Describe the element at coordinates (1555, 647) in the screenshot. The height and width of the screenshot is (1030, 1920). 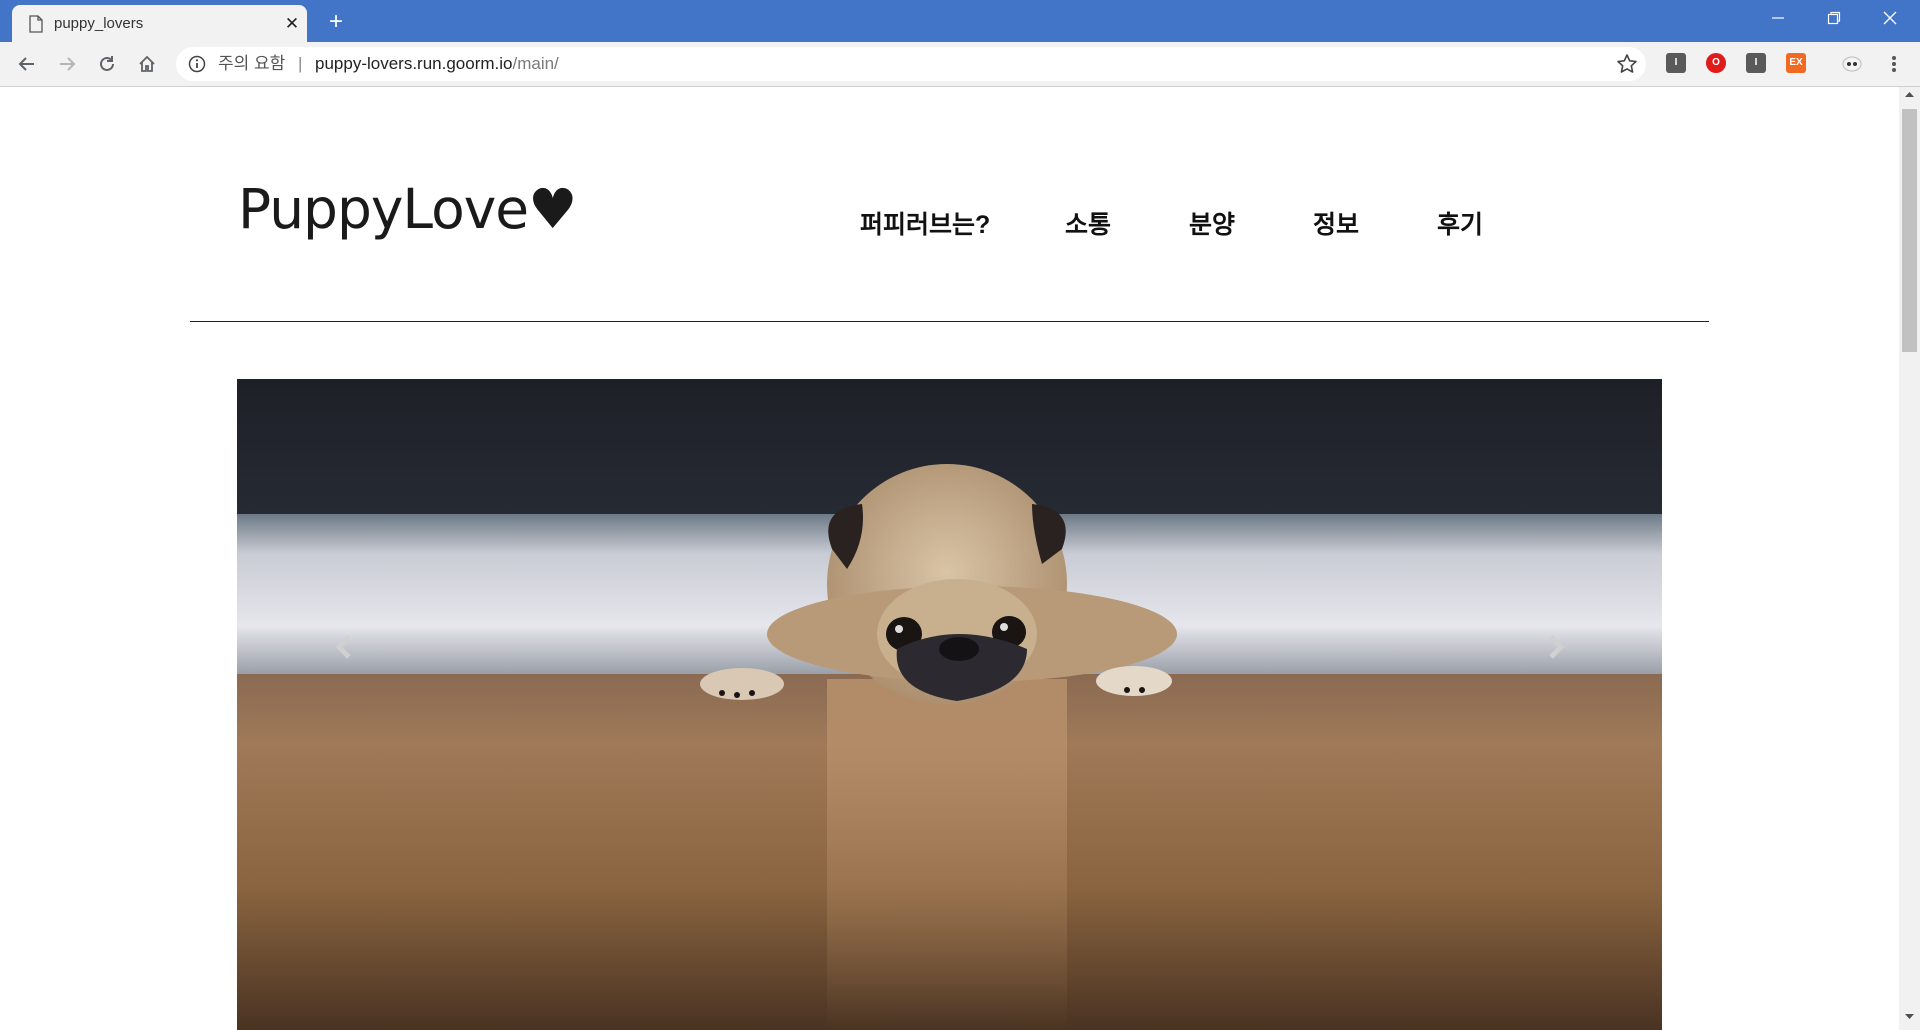
I see `chevron-right-icon` at that location.